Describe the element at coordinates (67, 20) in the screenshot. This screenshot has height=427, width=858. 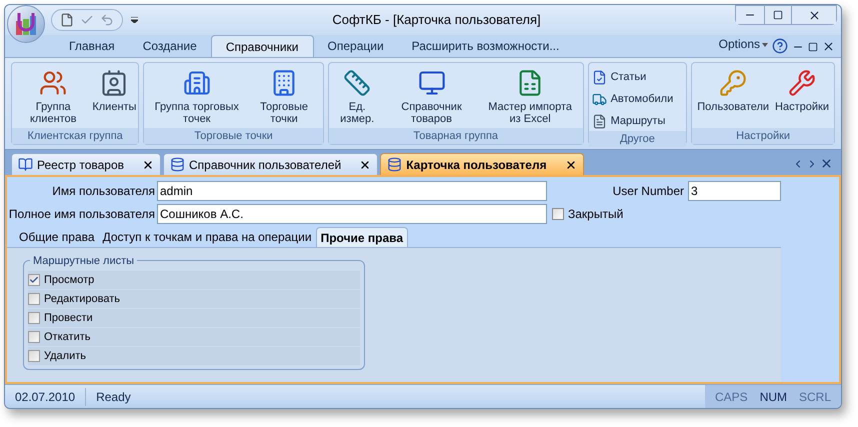
I see `new-document-icon` at that location.